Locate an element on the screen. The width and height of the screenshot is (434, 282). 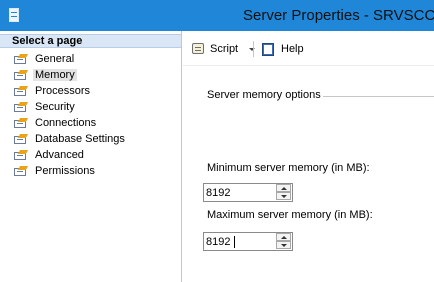
help-button: Help is located at coordinates (282, 49).